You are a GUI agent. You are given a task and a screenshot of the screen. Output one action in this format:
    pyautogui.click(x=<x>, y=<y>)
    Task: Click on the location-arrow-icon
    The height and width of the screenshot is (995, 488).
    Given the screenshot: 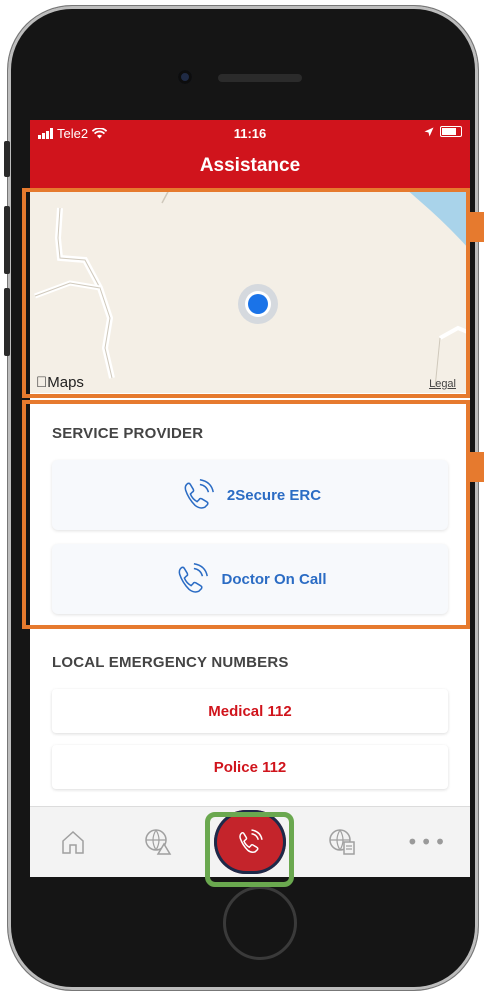 What is the action you would take?
    pyautogui.click(x=429, y=131)
    